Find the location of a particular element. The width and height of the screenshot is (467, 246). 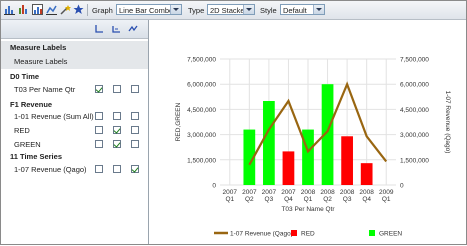

row-label: GREEN is located at coordinates (27, 144).